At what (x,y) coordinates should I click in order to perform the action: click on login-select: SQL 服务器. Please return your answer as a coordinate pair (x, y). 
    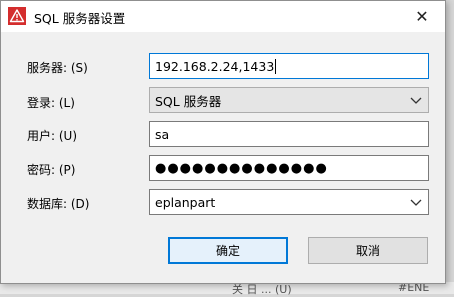
    Looking at the image, I should click on (289, 100).